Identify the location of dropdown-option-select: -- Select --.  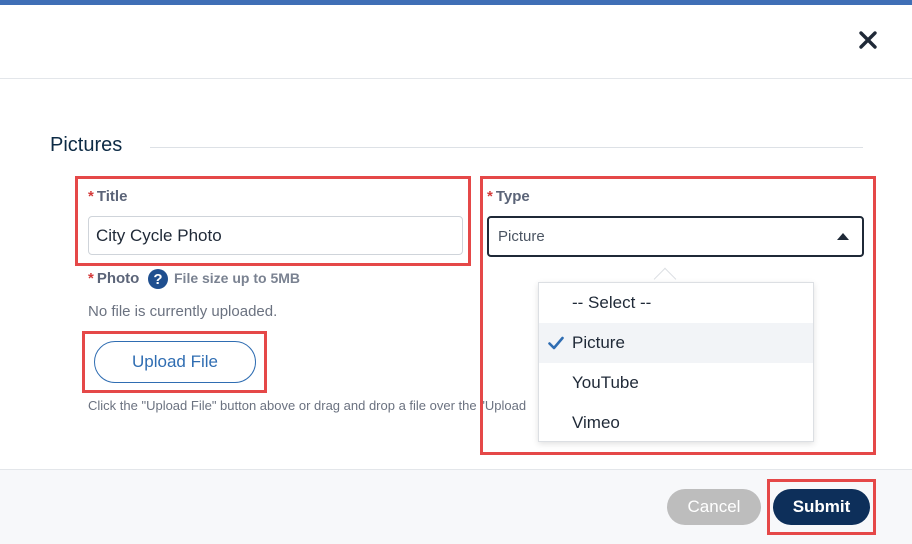
(676, 303).